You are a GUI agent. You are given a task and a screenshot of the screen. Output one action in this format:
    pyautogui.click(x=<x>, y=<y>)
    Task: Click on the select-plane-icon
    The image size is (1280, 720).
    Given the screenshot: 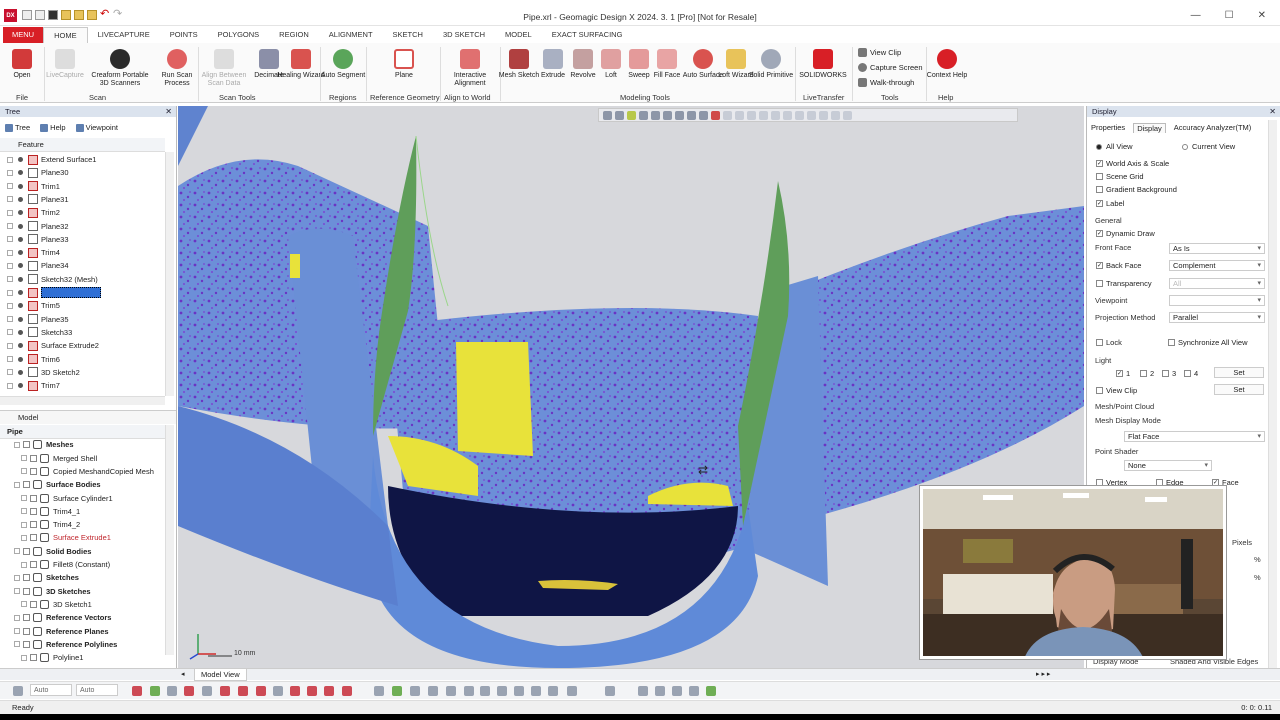 What is the action you would take?
    pyautogui.click(x=312, y=691)
    